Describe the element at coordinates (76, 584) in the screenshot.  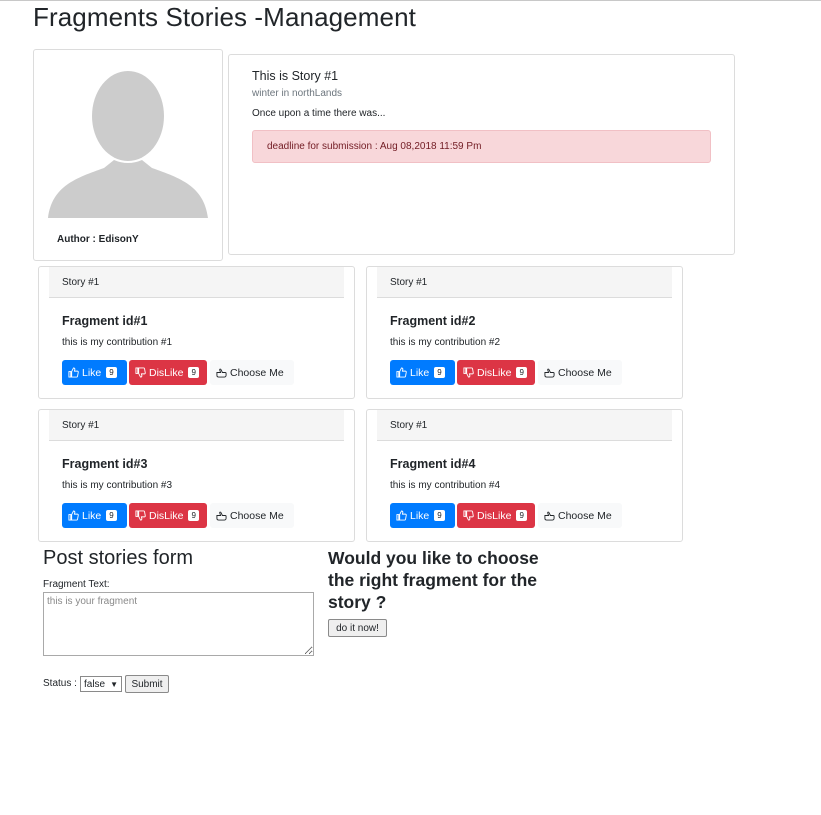
I see `fragment-text-label: Fragment Text:` at that location.